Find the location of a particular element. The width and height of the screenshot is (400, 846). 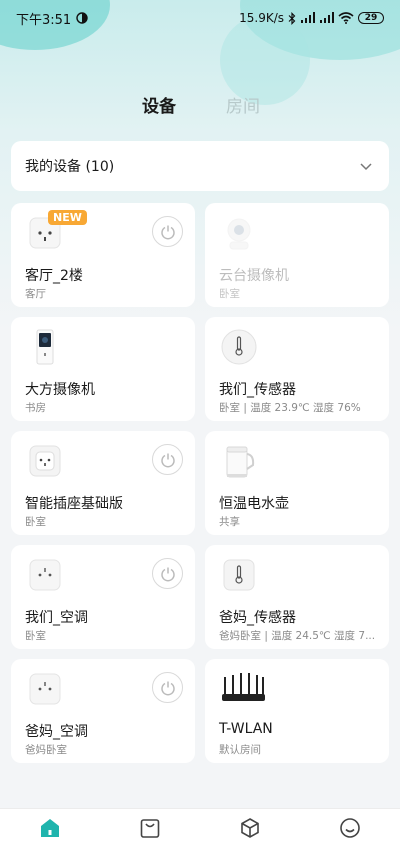

device-name: 我们_空调 is located at coordinates (56, 618).